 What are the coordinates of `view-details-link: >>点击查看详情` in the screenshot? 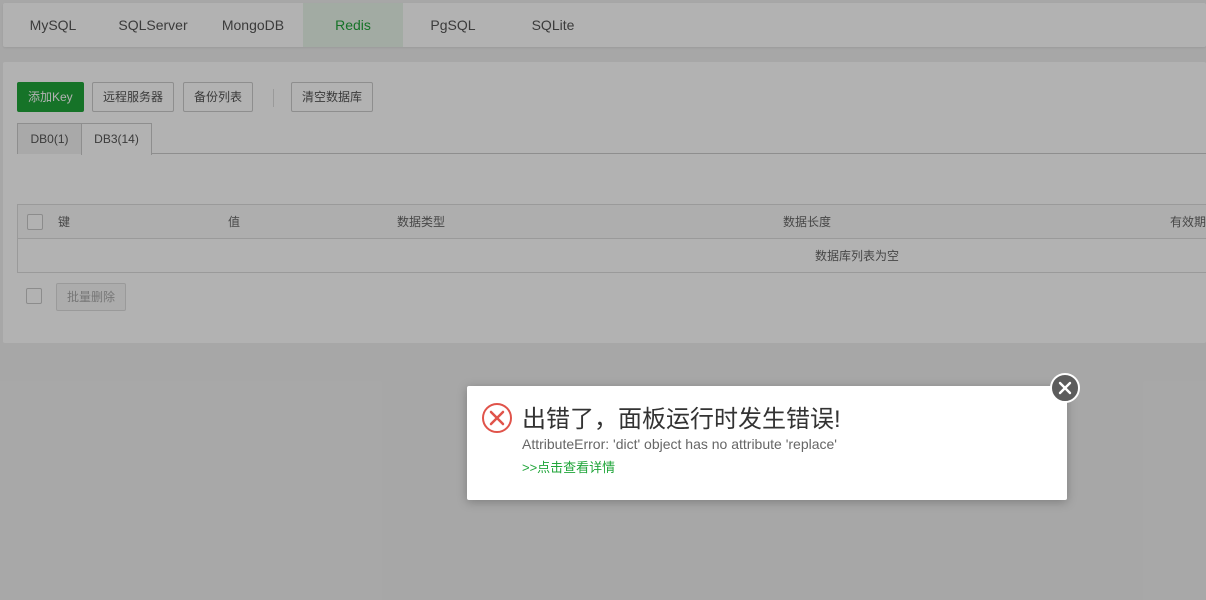 It's located at (568, 468).